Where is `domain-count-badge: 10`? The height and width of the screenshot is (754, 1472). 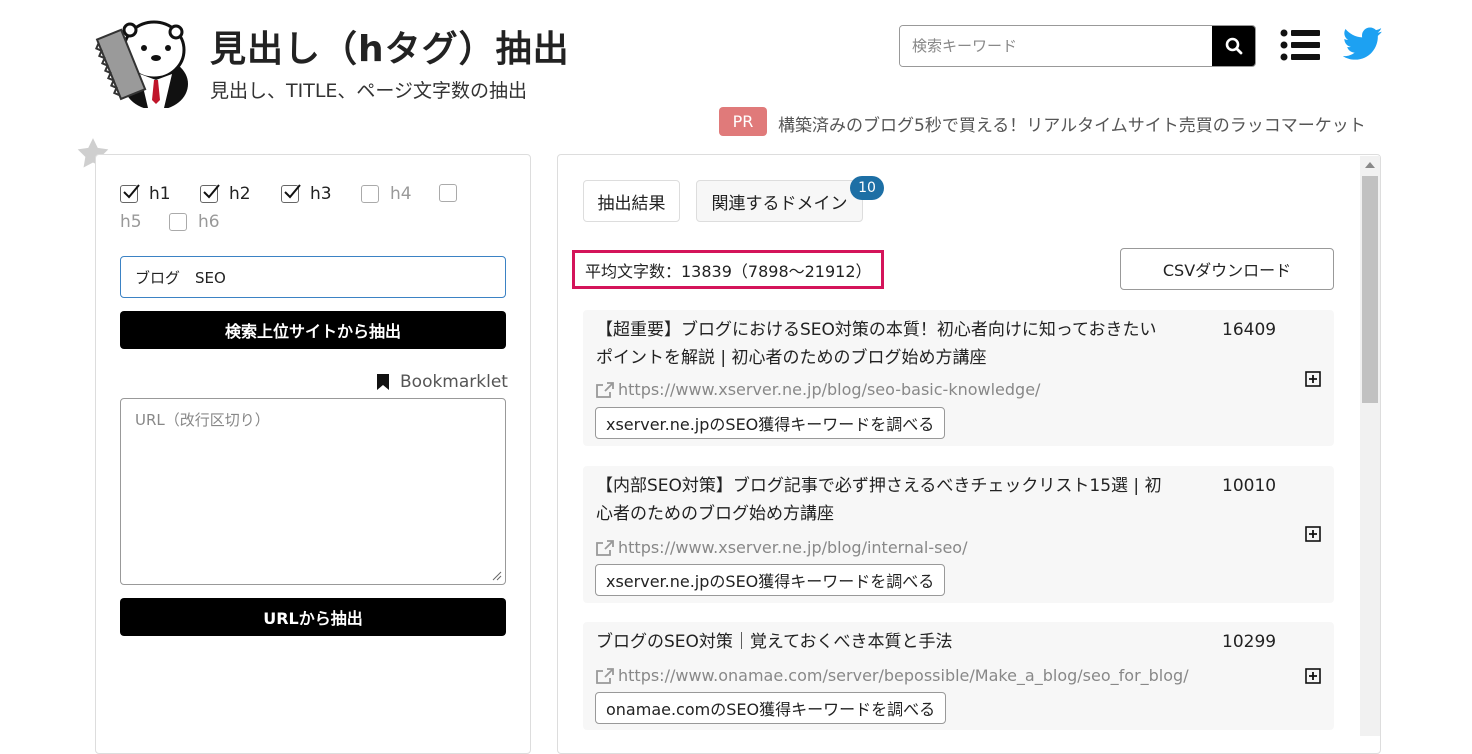 domain-count-badge: 10 is located at coordinates (867, 188).